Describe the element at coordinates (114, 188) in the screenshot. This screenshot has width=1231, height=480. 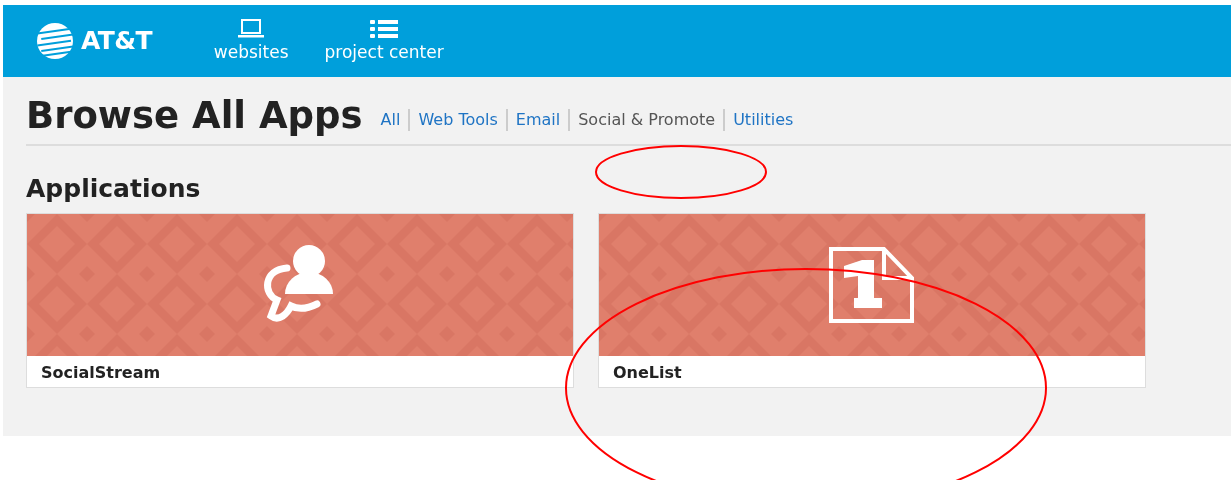
I see `section-title: Applications` at that location.